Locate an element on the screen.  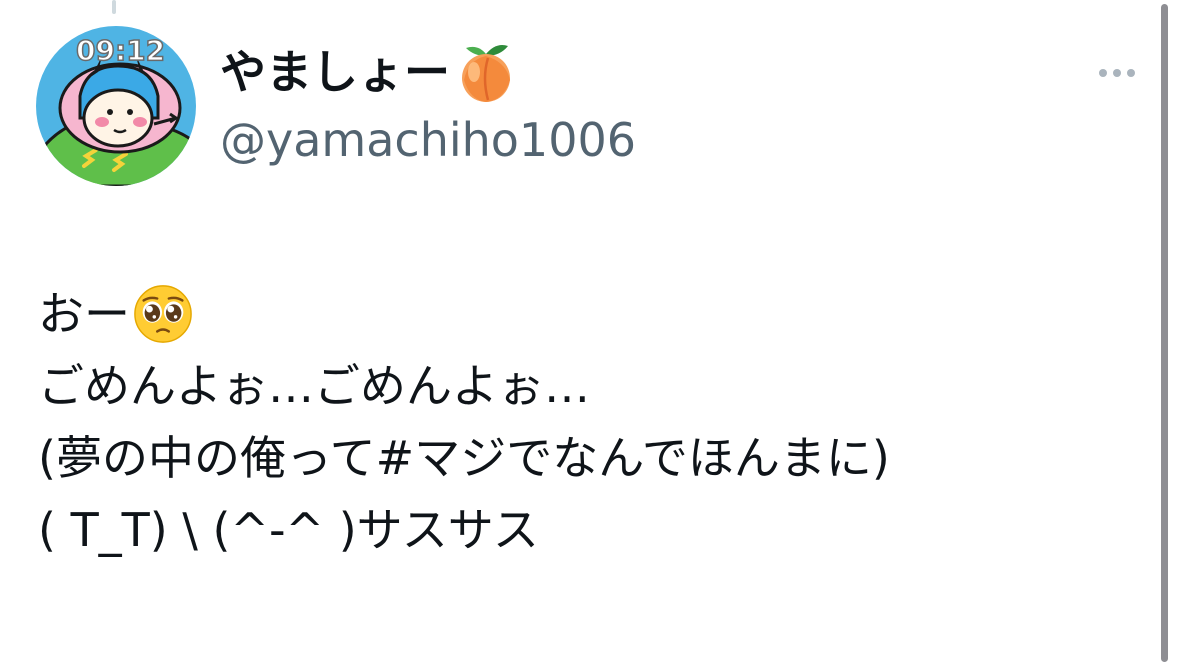
pleading-face-emoji-icon is located at coordinates (163, 314).